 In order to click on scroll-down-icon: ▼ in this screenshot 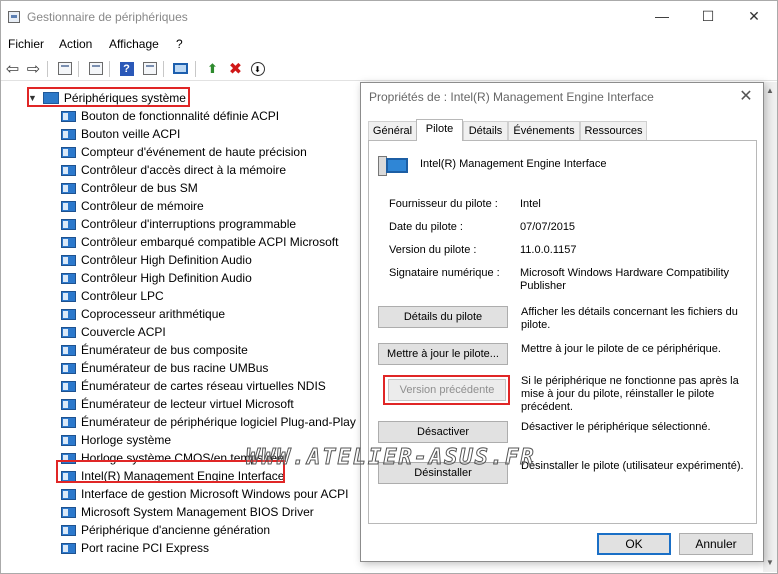, I will do `click(770, 563)`.